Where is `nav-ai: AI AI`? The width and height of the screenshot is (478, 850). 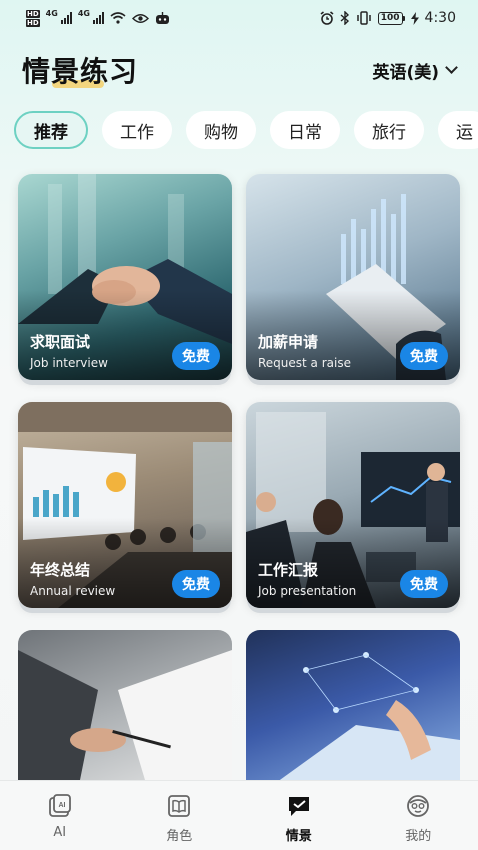 nav-ai: AI AI is located at coordinates (60, 816).